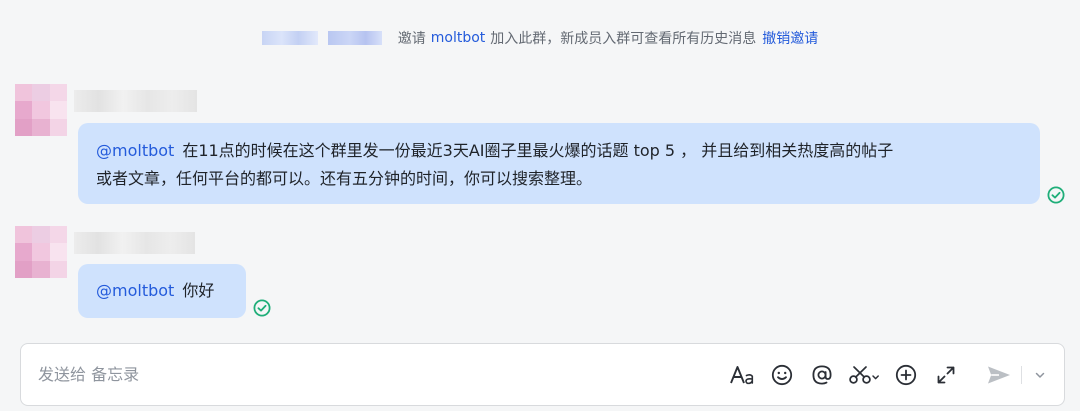  What do you see at coordinates (782, 375) in the screenshot?
I see `emoji-icon` at bounding box center [782, 375].